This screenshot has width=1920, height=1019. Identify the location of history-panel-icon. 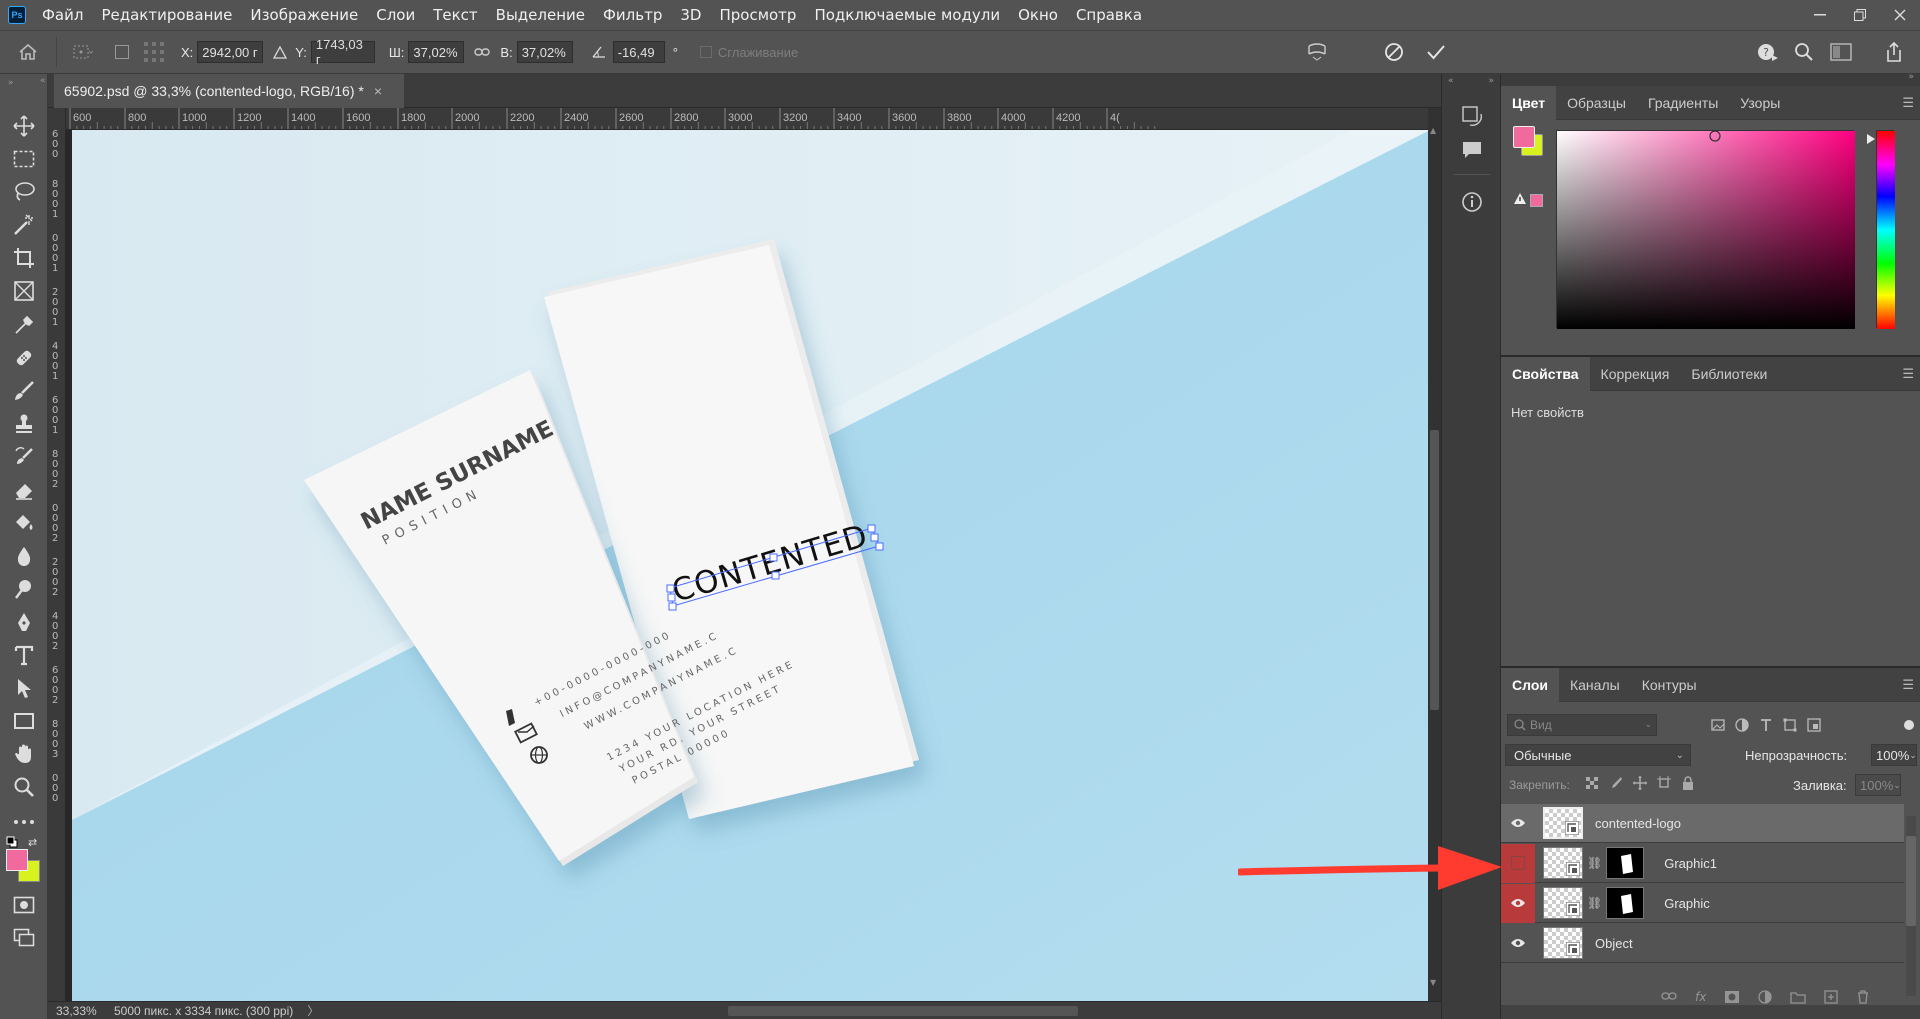
(1472, 116).